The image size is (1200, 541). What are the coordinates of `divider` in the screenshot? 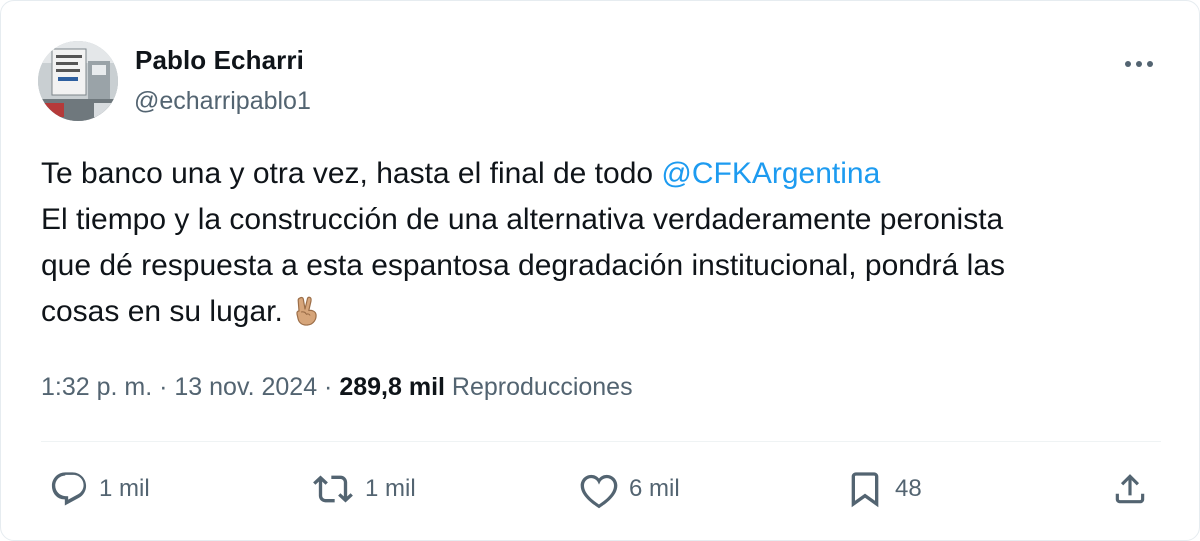 It's located at (601, 441).